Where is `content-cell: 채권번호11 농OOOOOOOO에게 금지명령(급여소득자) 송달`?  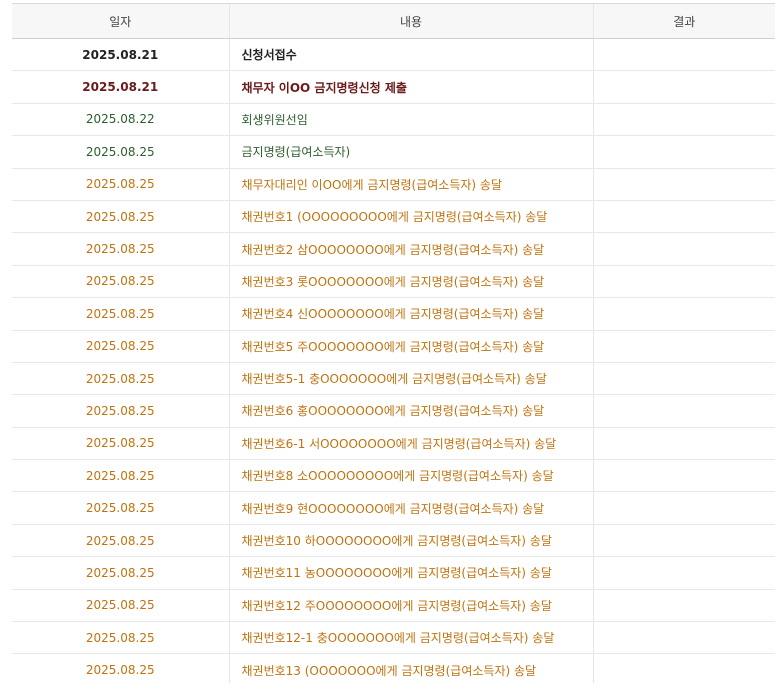 content-cell: 채권번호11 농OOOOOOOO에게 금지명령(급여소득자) 송달 is located at coordinates (410, 573).